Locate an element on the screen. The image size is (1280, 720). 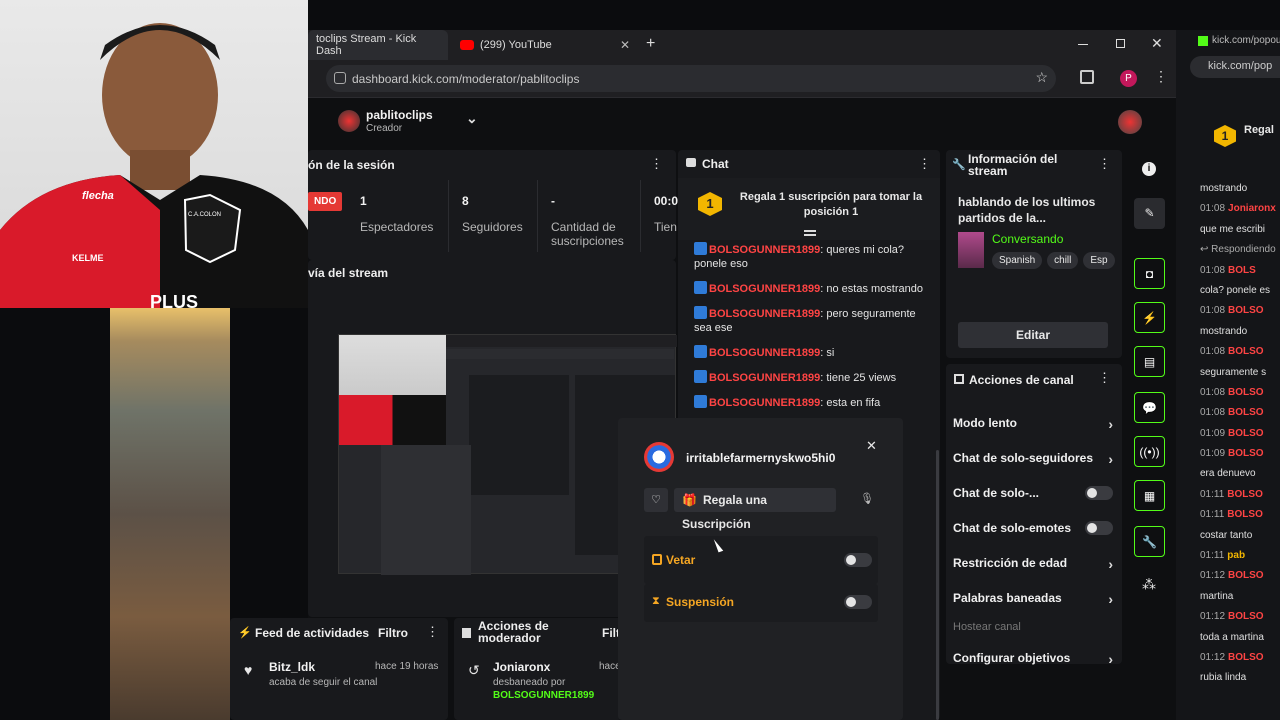
popout-chat-line: cola? ponele es is located at coordinates (1235, 290).